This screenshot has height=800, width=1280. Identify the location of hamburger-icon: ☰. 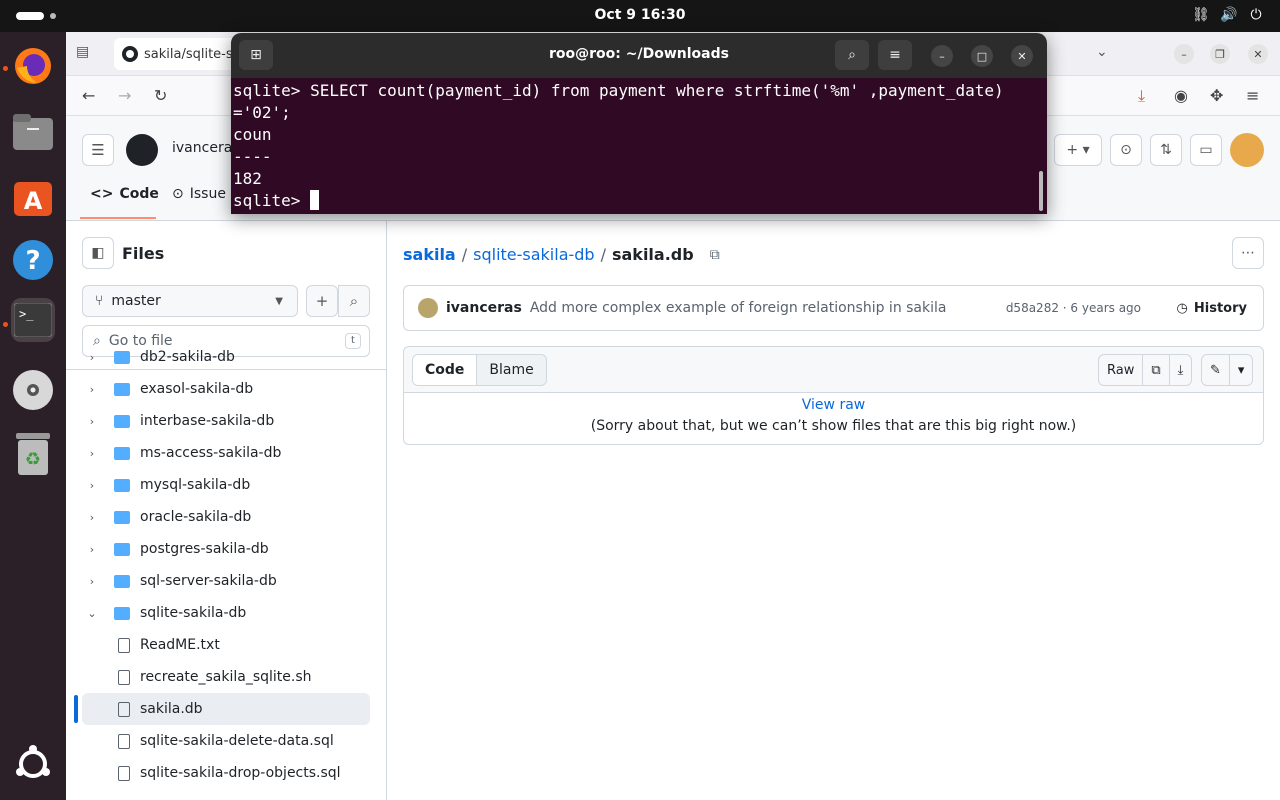
(98, 150).